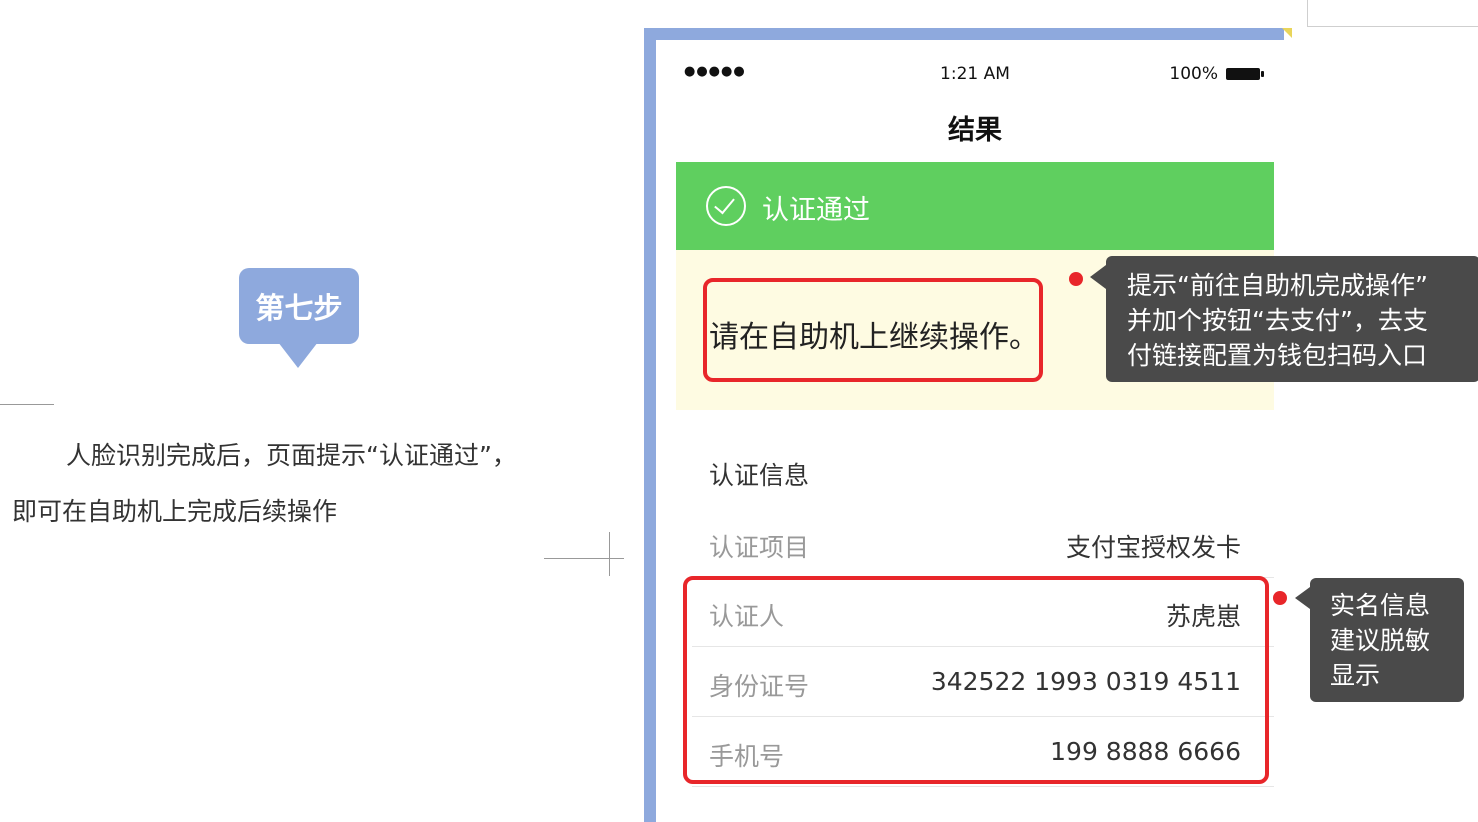  I want to click on callout-notice-comment: 提示“前往自助机完成操作” 并加个按钮“去支付”，去支 付链接配置为钱包扫码入口, so click(1292, 319).